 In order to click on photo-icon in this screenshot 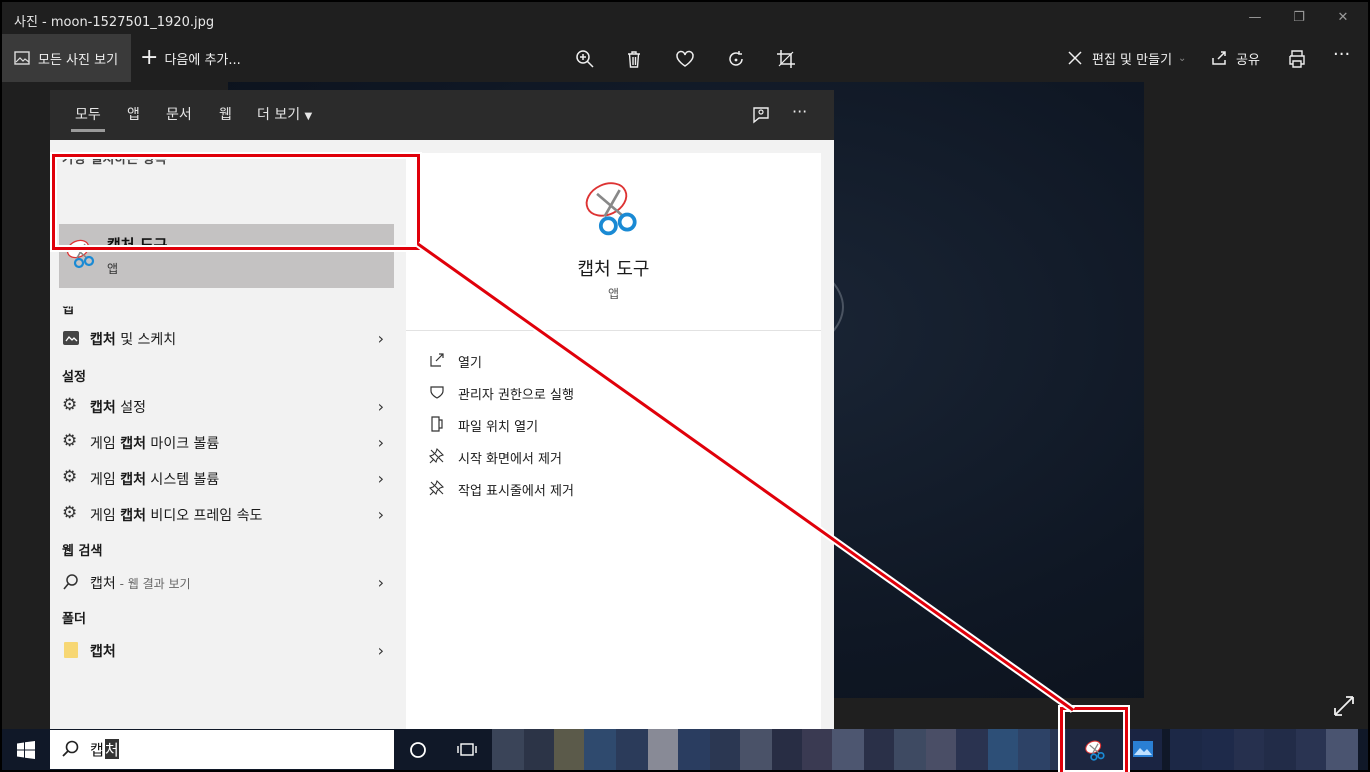, I will do `click(22, 58)`.